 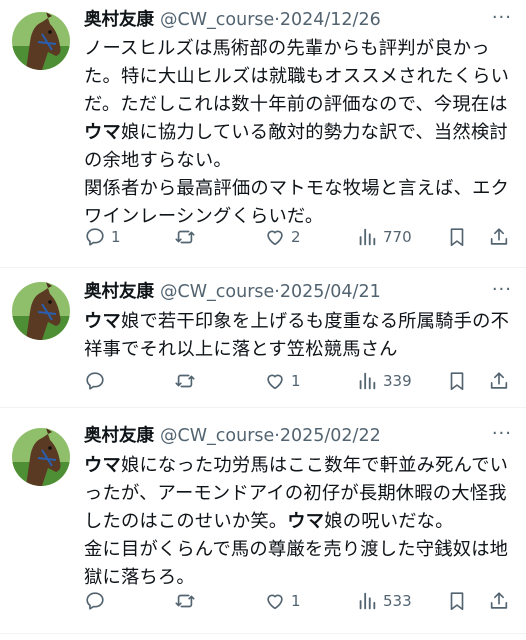 I want to click on tweet-date: 2024/12/26, so click(x=330, y=20).